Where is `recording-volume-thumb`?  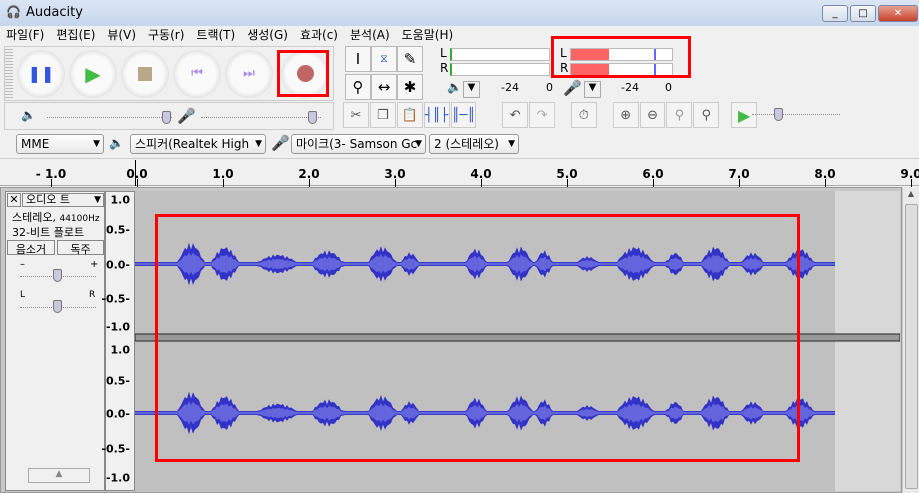
recording-volume-thumb is located at coordinates (312, 117).